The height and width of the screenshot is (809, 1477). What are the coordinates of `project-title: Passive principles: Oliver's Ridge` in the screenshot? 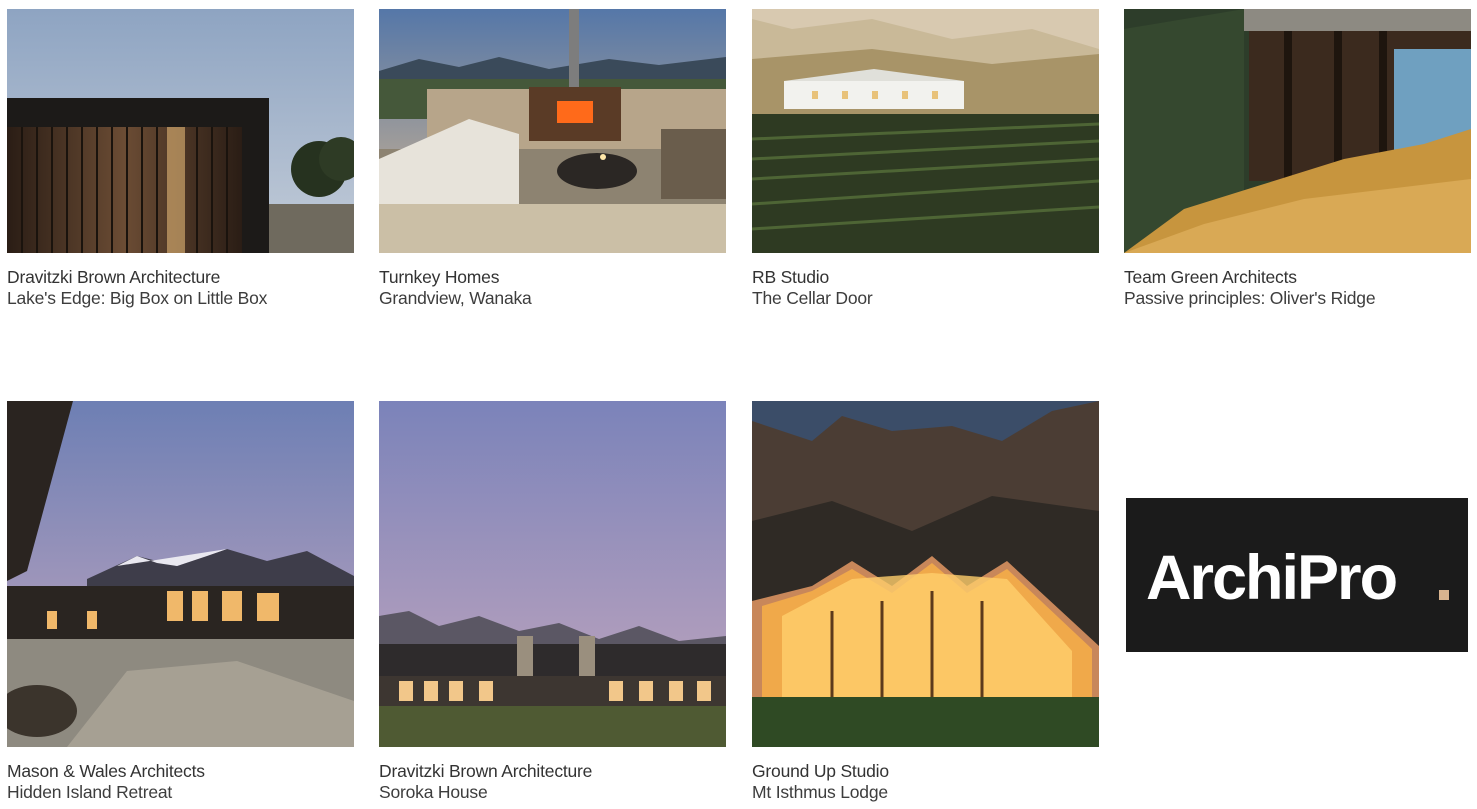 It's located at (1297, 298).